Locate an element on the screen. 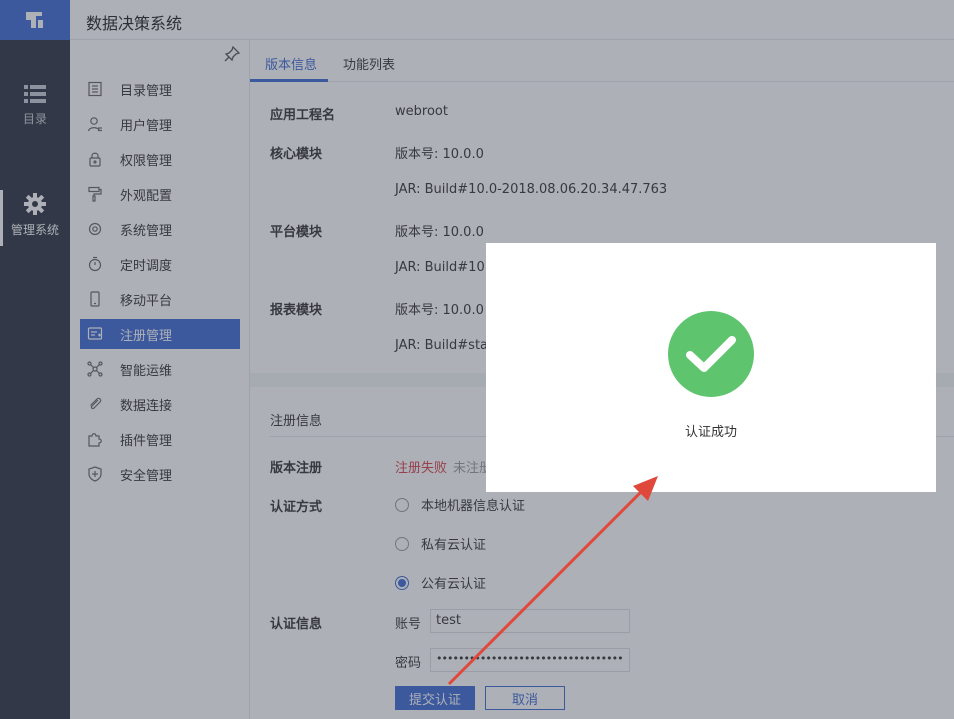 This screenshot has width=954, height=719. checkmark-circle-icon is located at coordinates (711, 354).